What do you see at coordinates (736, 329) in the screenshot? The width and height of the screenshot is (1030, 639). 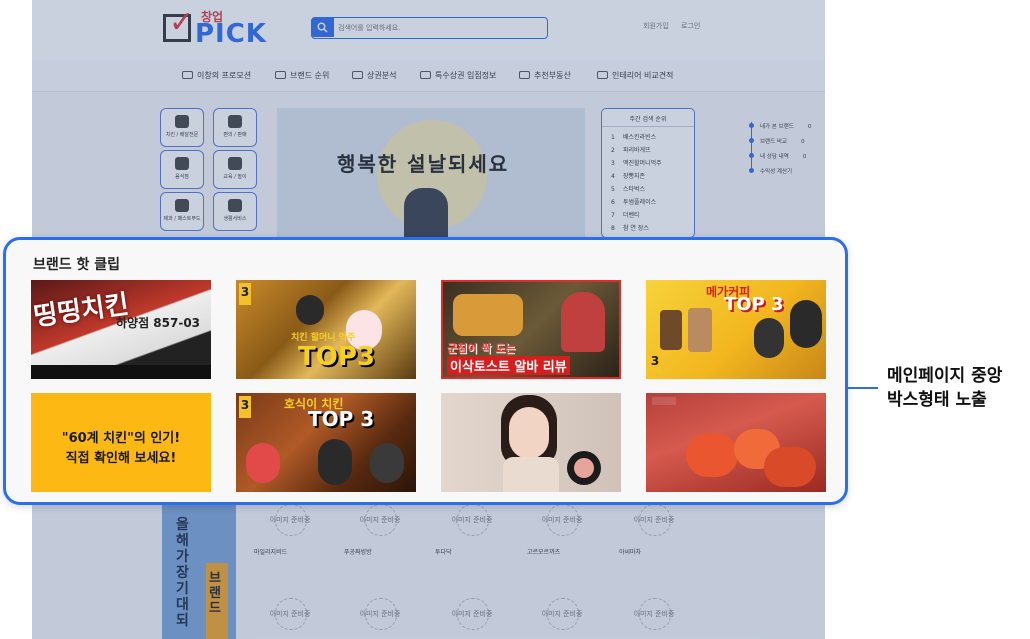 I see `video-thumbnail-4: 메가커피 TOP 3 3` at bounding box center [736, 329].